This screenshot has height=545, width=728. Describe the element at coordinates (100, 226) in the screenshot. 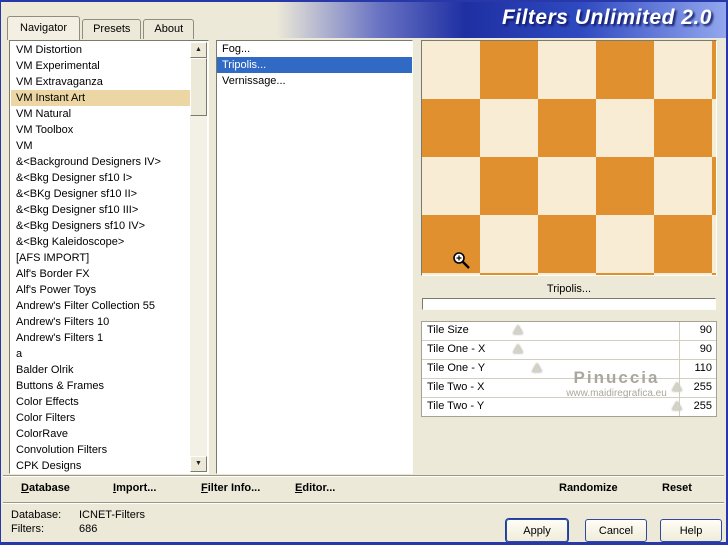

I see `category-item: &<Bkg Designers sf10 IV>` at that location.